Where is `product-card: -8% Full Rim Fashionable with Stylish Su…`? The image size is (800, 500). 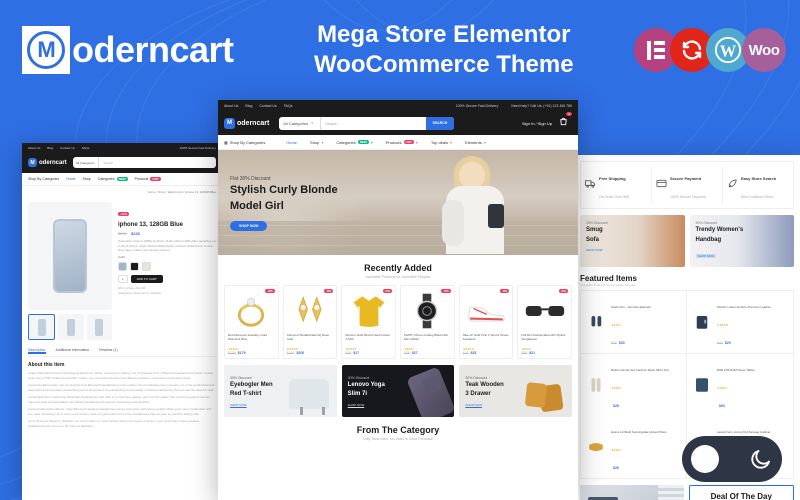
product-card: -8% Full Rim Fashionable with Stylish Su… is located at coordinates (545, 322).